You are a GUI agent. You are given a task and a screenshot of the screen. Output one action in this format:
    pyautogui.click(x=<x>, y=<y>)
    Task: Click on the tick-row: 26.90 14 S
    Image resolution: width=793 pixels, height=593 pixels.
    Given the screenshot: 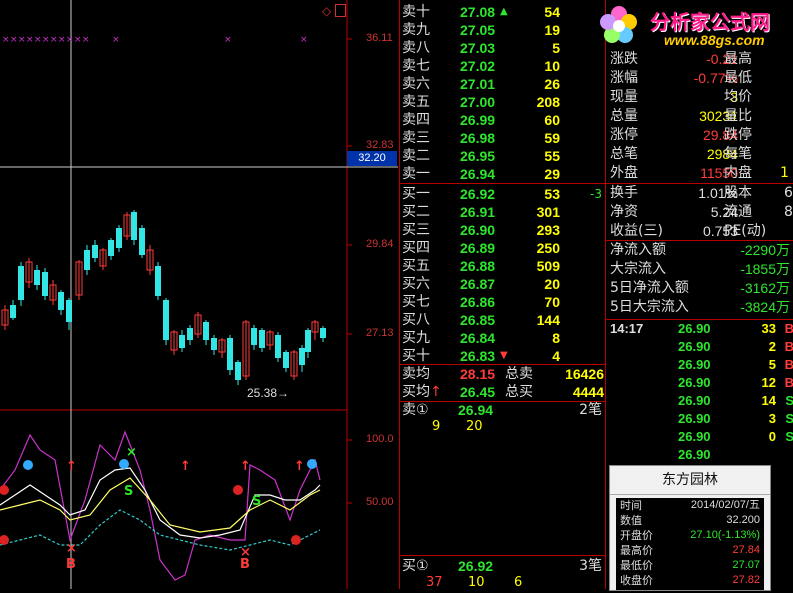 What is the action you would take?
    pyautogui.click(x=699, y=401)
    